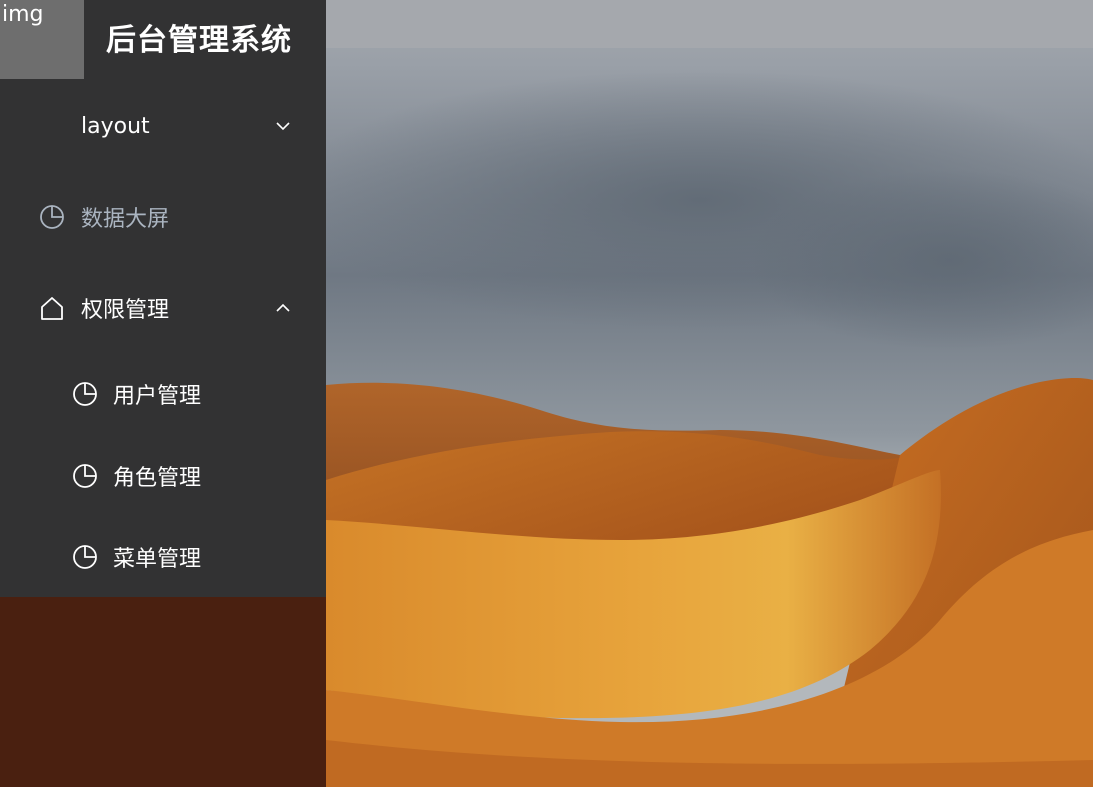 This screenshot has width=1093, height=787. I want to click on sidebar-item-label: layout, so click(115, 126).